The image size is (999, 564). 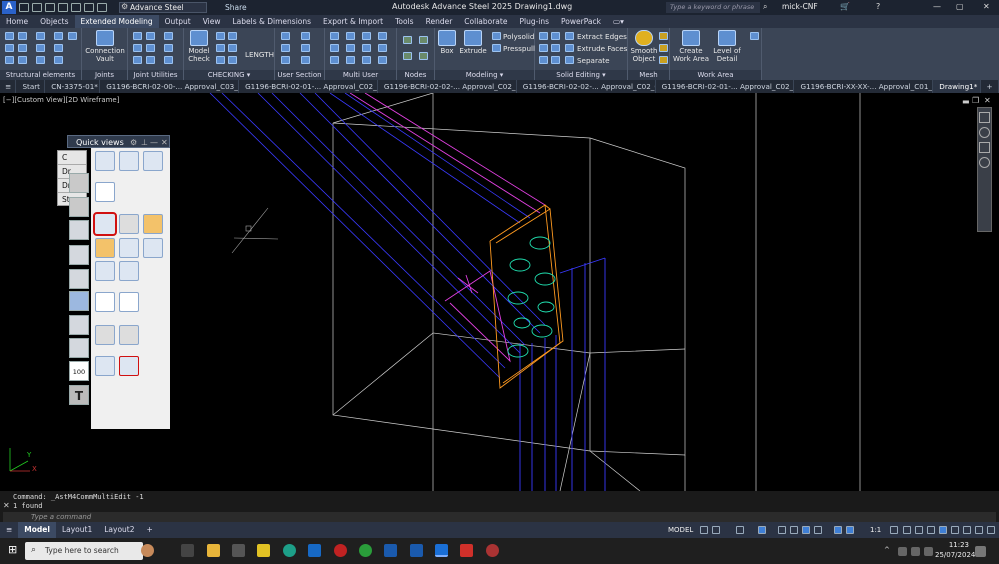 What do you see at coordinates (272, 21) in the screenshot?
I see `menu-tab-labels-dimensions: Labels & Dimensions` at bounding box center [272, 21].